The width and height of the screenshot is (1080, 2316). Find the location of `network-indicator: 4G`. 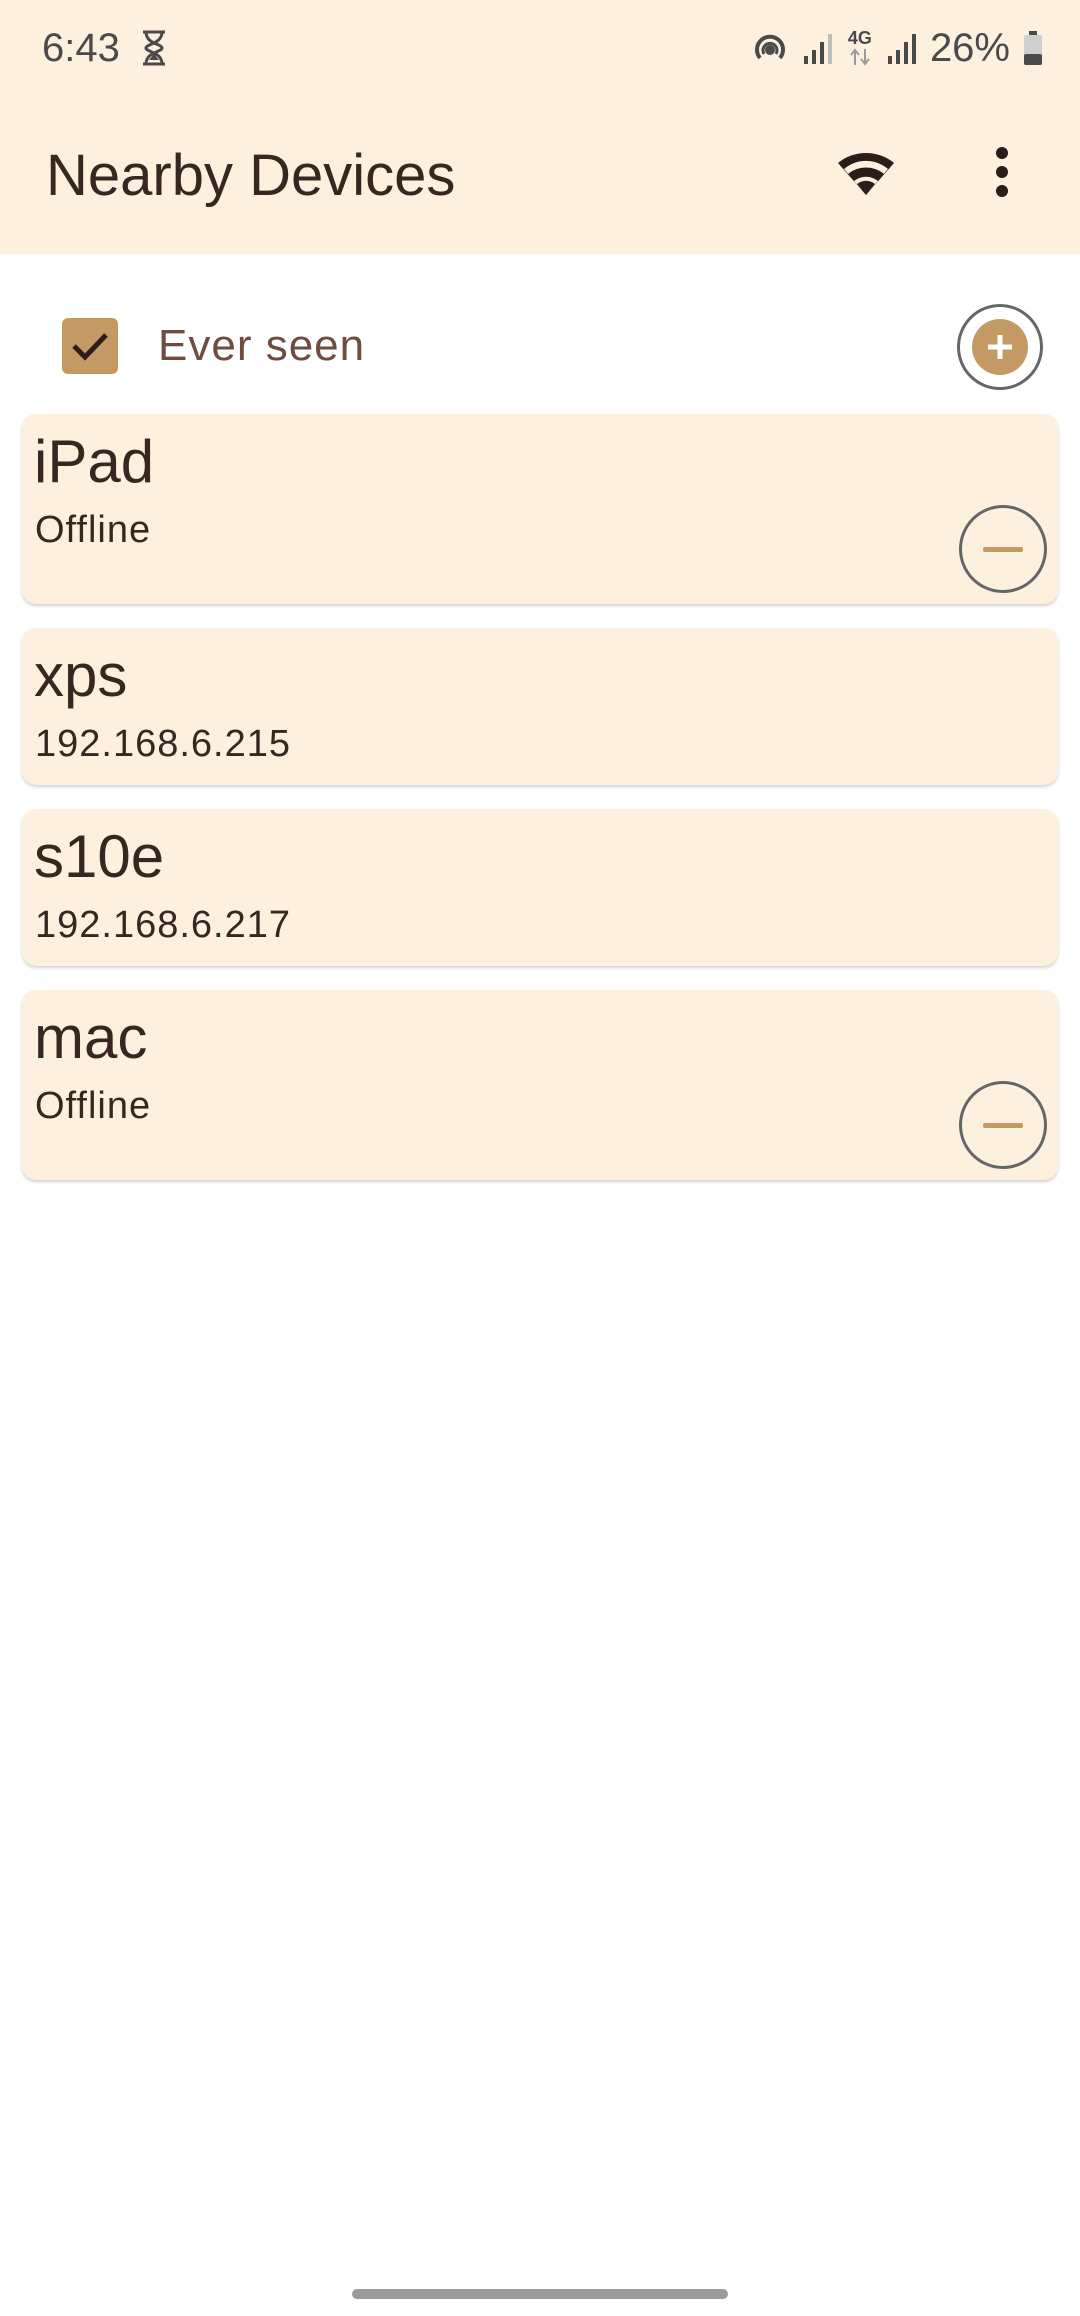

network-indicator: 4G is located at coordinates (860, 48).